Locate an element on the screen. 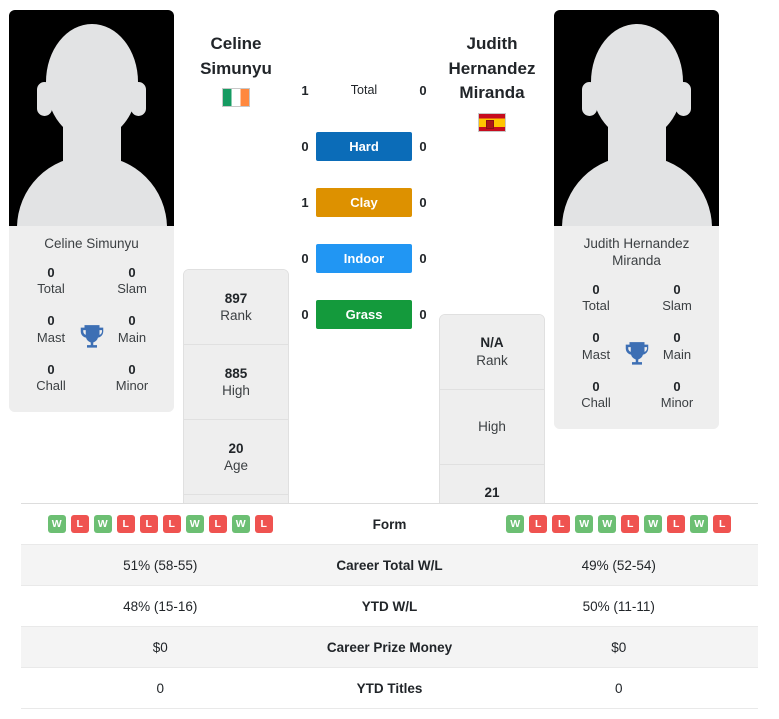 The image size is (779, 719). stat-row-career-total-wl: 51% (58-55) Career Total W/L 49% (52-54) is located at coordinates (389, 565).